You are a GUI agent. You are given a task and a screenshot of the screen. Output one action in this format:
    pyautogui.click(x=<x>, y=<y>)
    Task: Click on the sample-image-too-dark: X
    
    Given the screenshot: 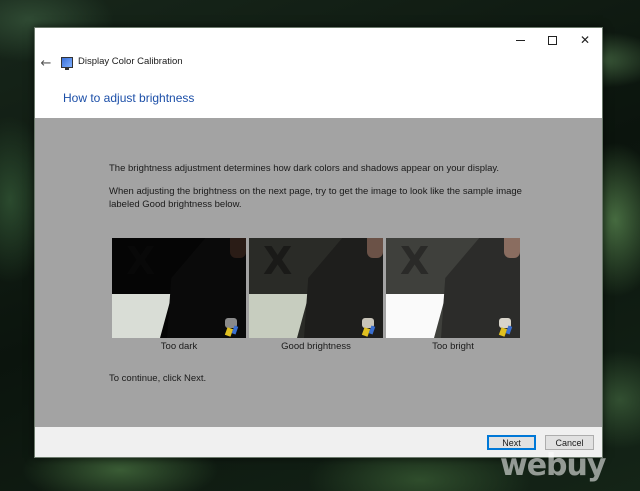 What is the action you would take?
    pyautogui.click(x=179, y=288)
    